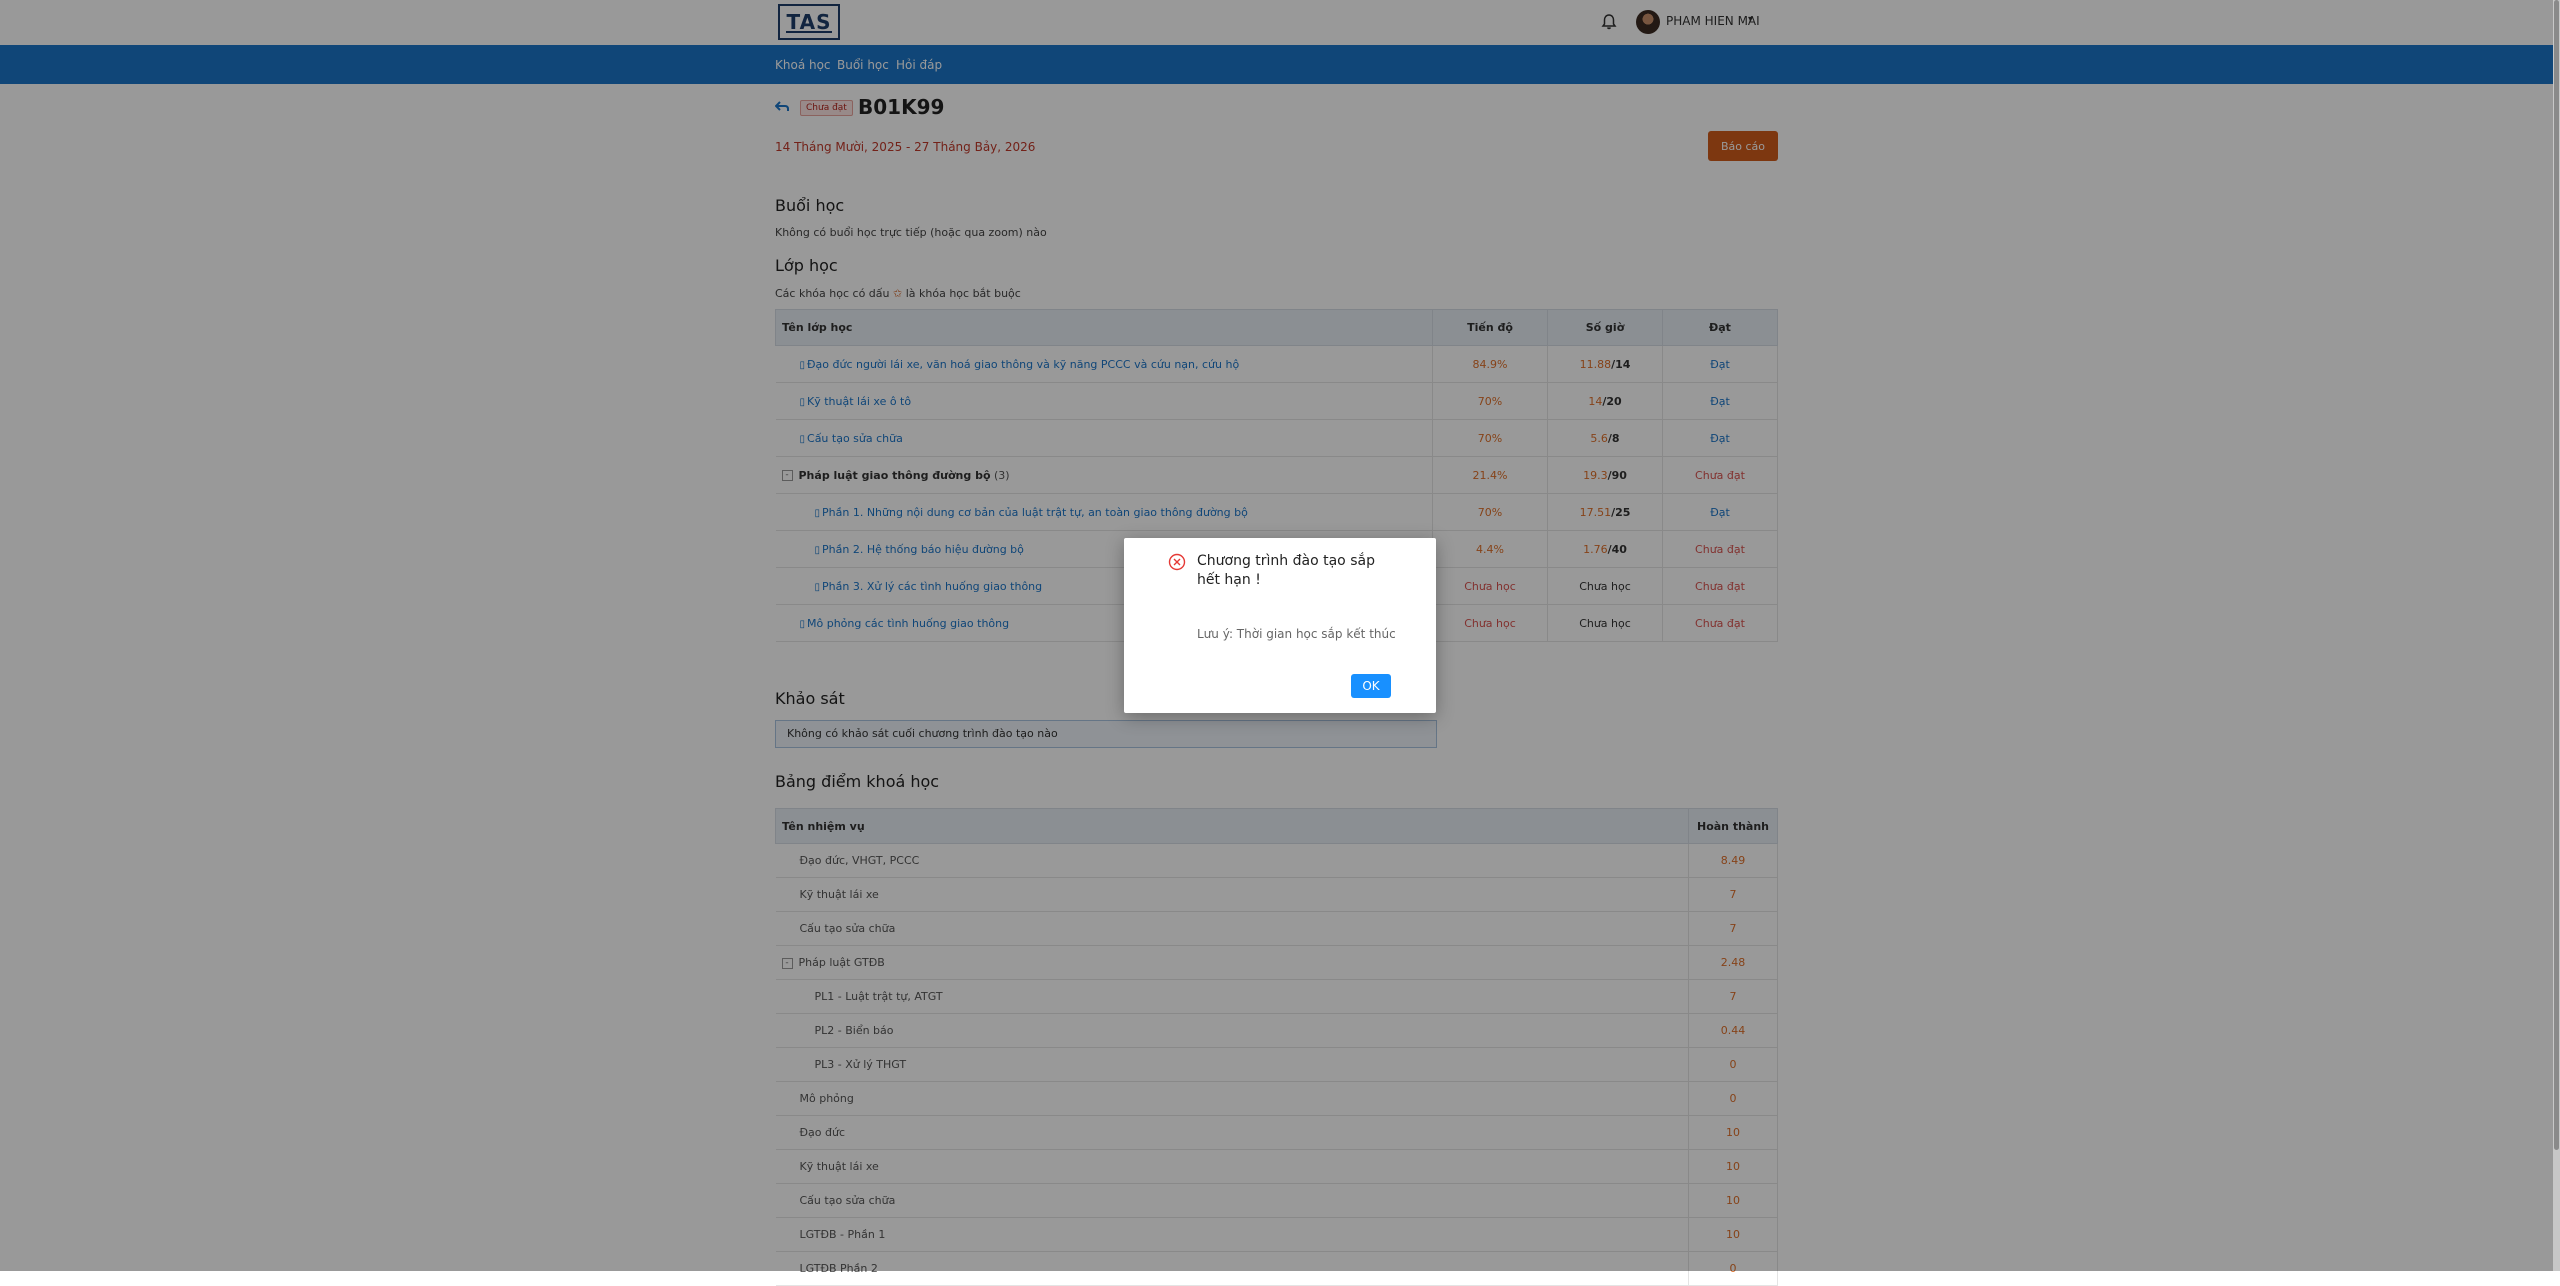 This screenshot has height=1286, width=2560. What do you see at coordinates (1286, 570) in the screenshot?
I see `dialog-title: Chương trình đào tạo sắp hết hạn !` at bounding box center [1286, 570].